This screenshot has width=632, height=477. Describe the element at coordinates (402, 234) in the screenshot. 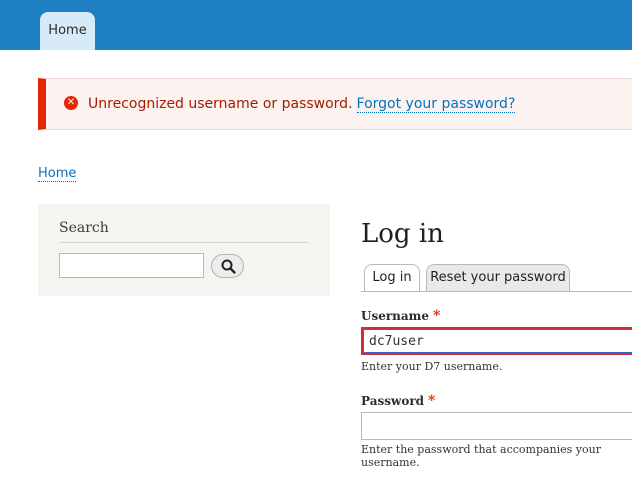

I see `page-title: Log in` at that location.